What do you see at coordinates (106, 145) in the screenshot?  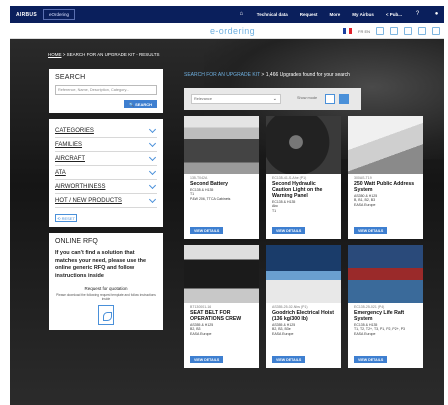 I see `filter-families: FAMILIES` at bounding box center [106, 145].